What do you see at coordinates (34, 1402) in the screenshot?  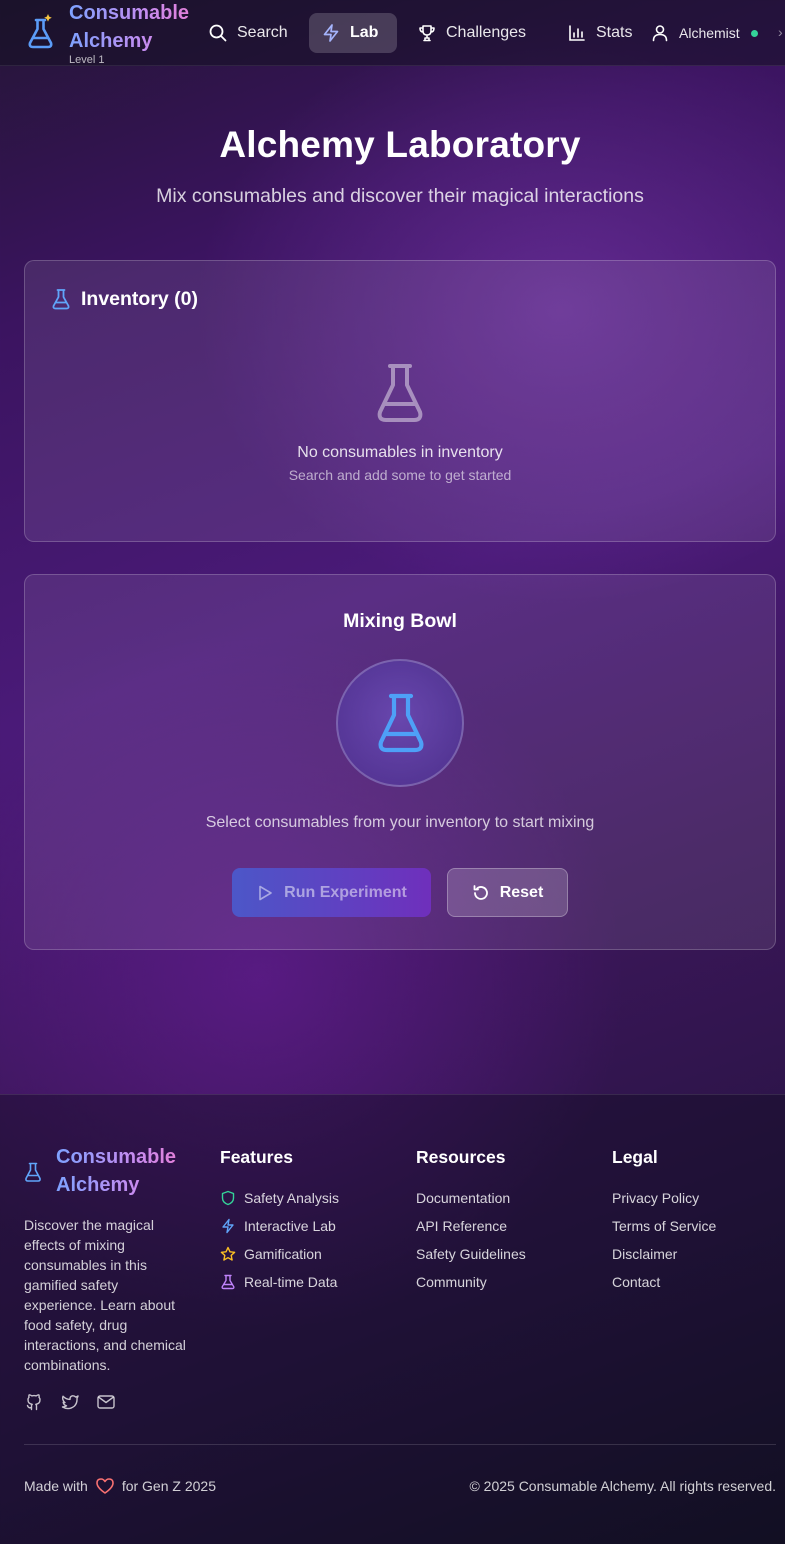 I see `github-icon` at bounding box center [34, 1402].